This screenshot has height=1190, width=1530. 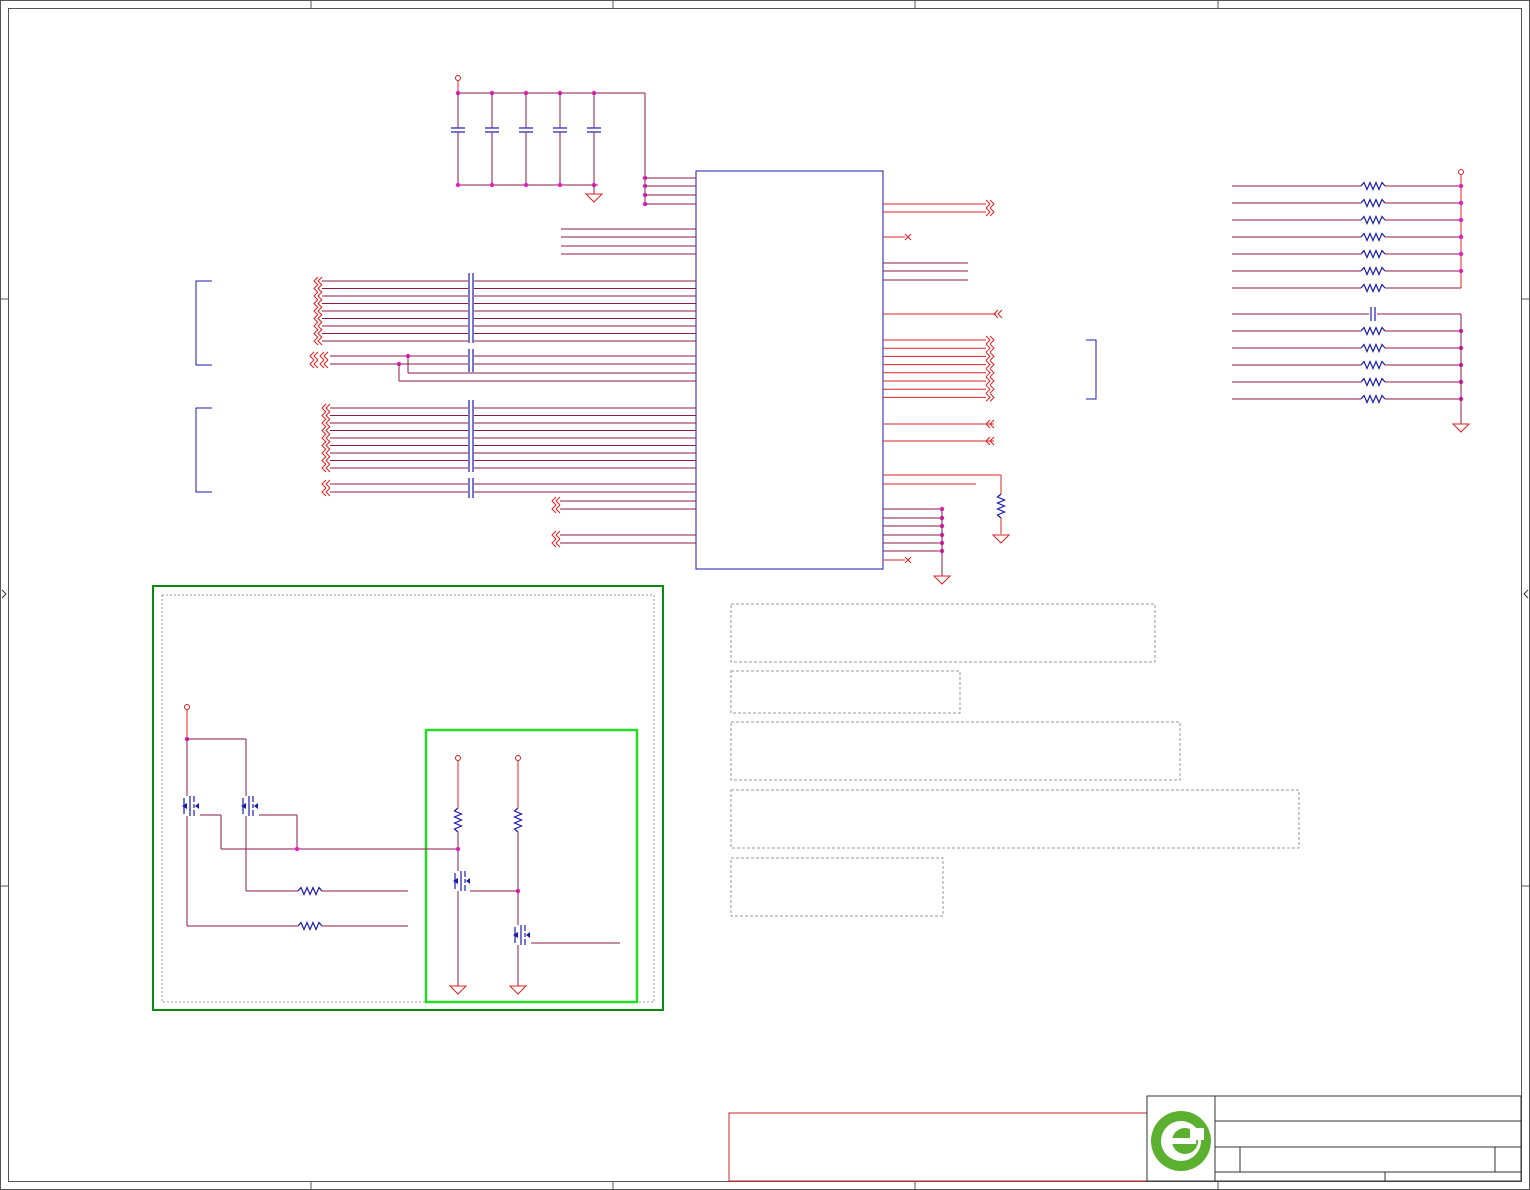 I want to click on level-shifter-circuit, so click(x=401, y=849).